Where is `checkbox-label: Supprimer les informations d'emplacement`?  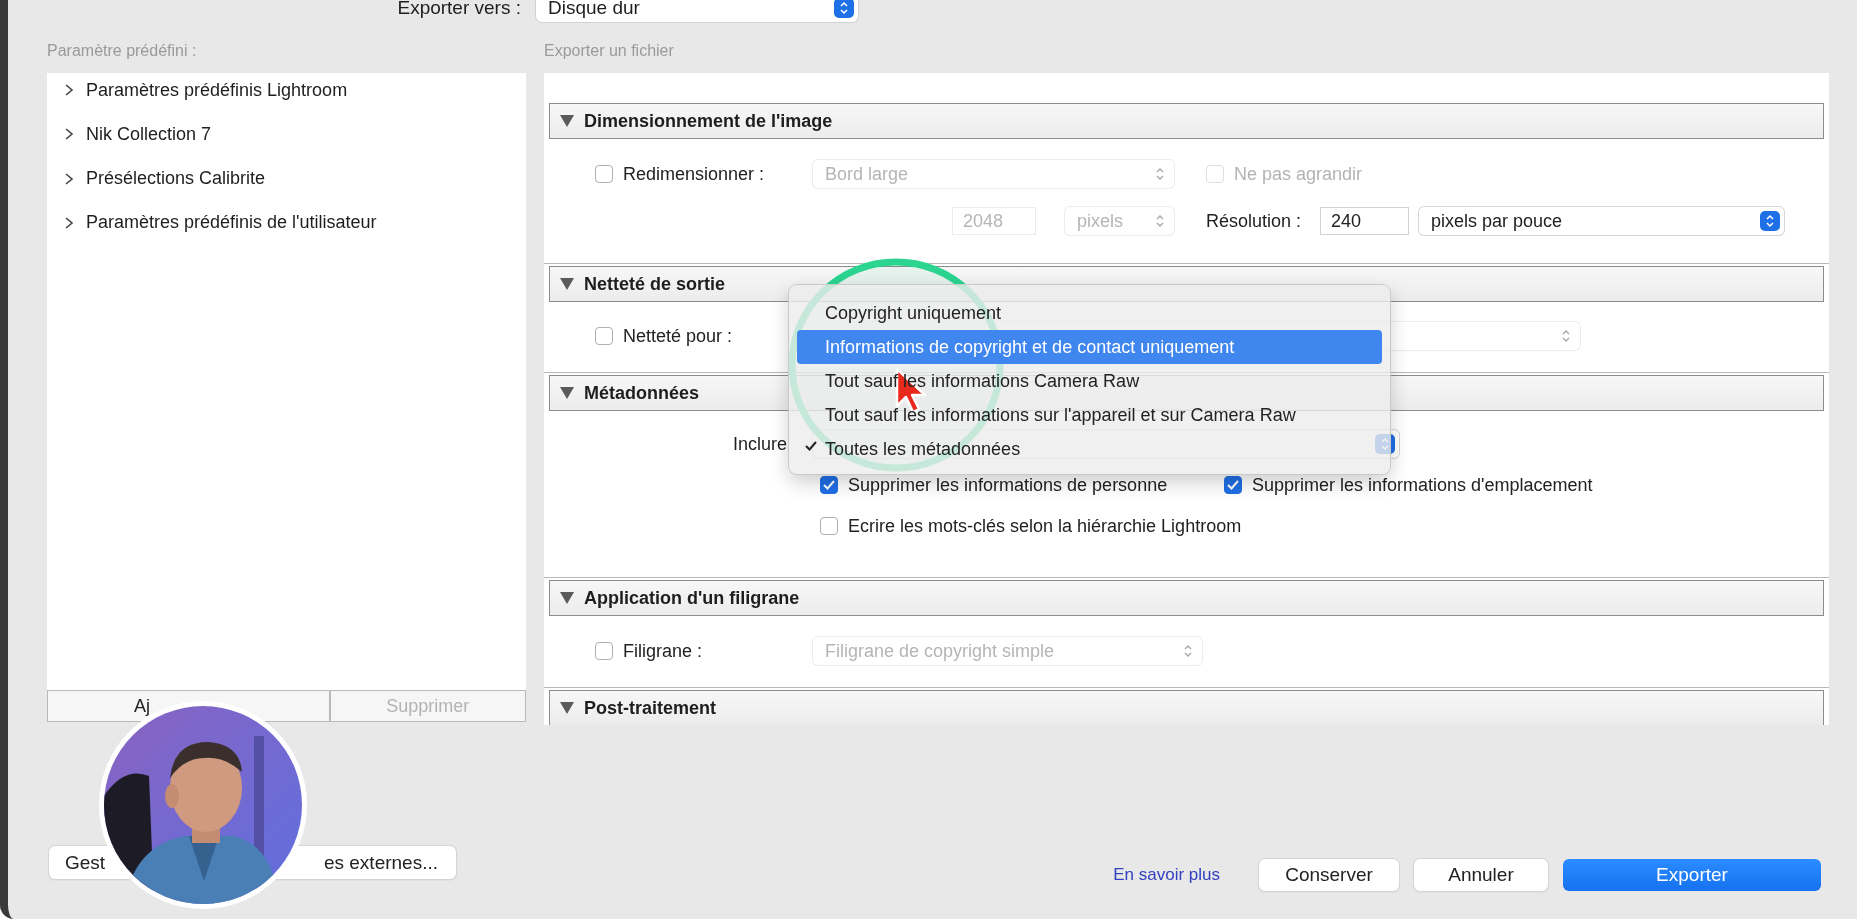
checkbox-label: Supprimer les informations d'emplacement is located at coordinates (1422, 485).